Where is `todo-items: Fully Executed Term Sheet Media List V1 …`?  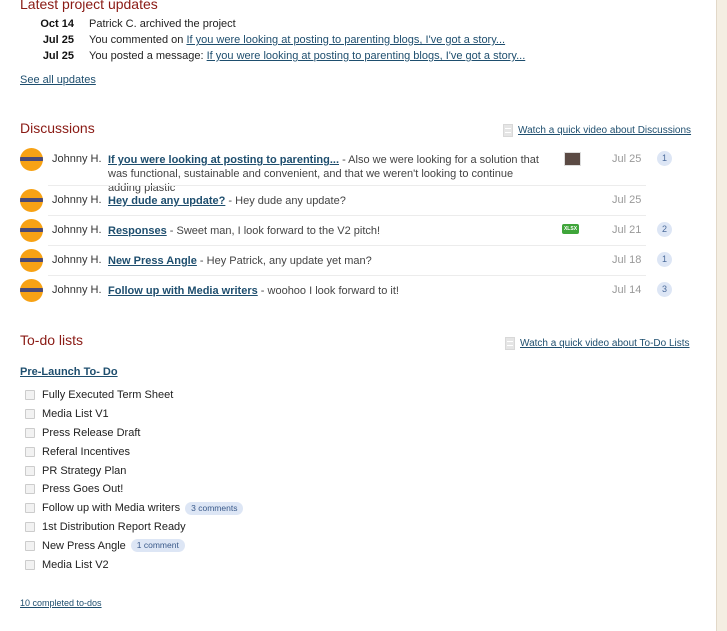 todo-items: Fully Executed Term Sheet Media List V1 … is located at coordinates (134, 480).